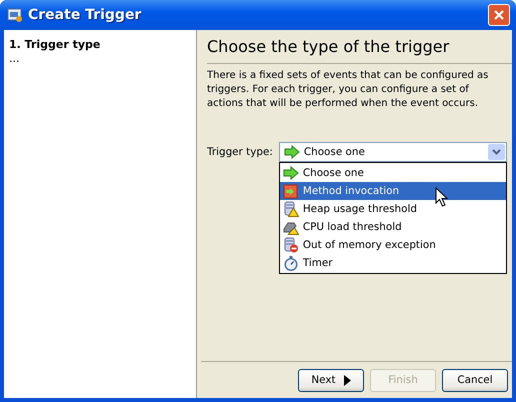  Describe the element at coordinates (15, 15) in the screenshot. I see `app-icon` at that location.